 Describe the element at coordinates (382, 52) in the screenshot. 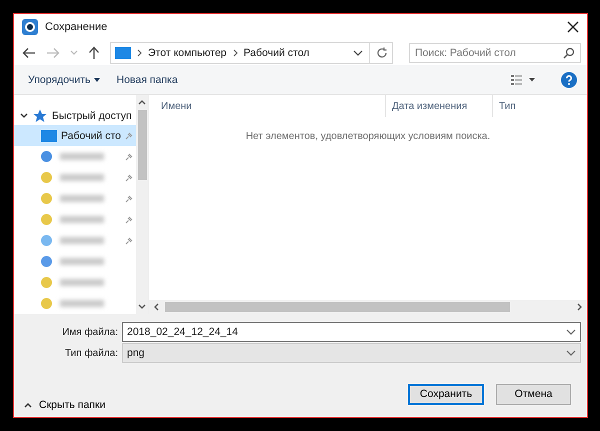

I see `refresh-icon` at that location.